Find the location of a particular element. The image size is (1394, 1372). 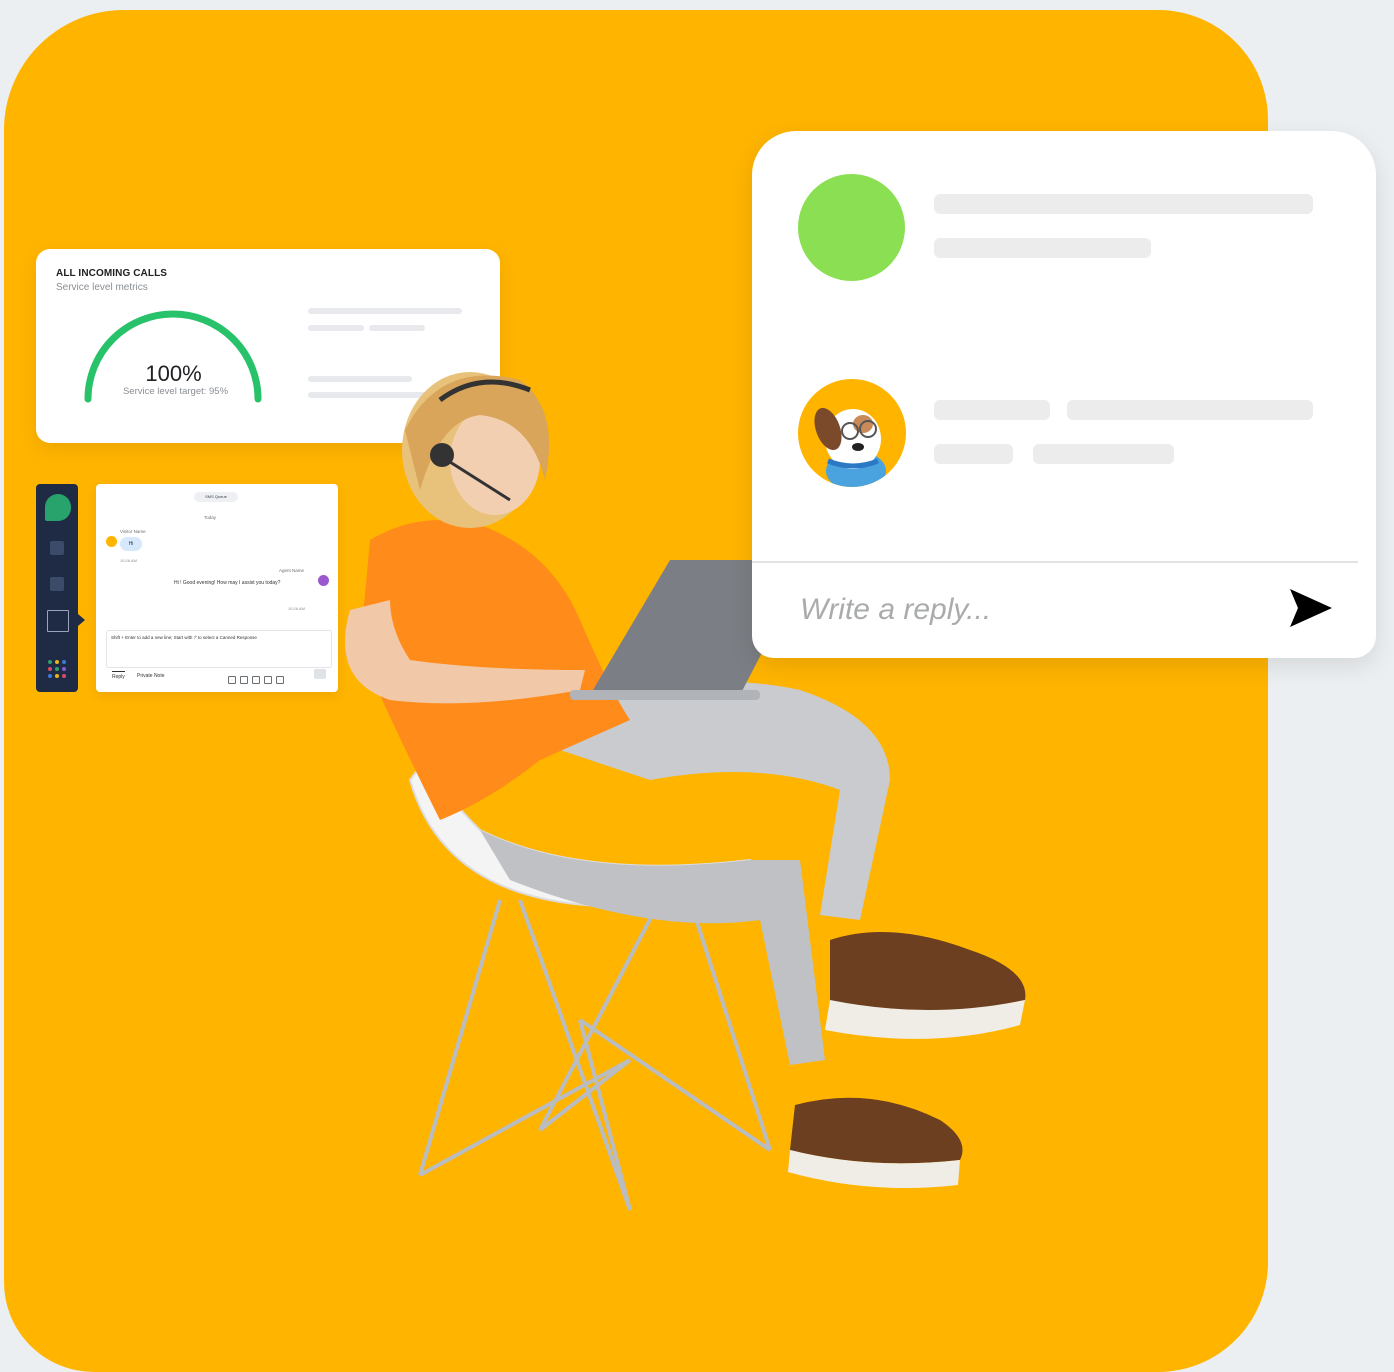

attach-icon is located at coordinates (256, 680).